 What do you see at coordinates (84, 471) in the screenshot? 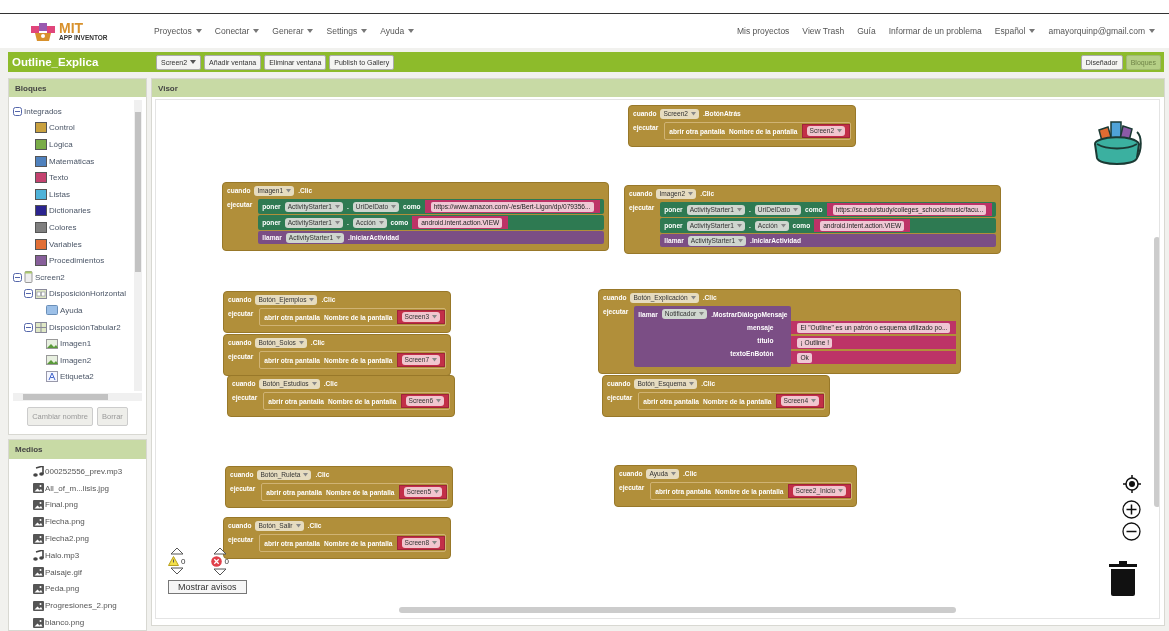
I see `media-item: 000252556_prev.mp3` at bounding box center [84, 471].